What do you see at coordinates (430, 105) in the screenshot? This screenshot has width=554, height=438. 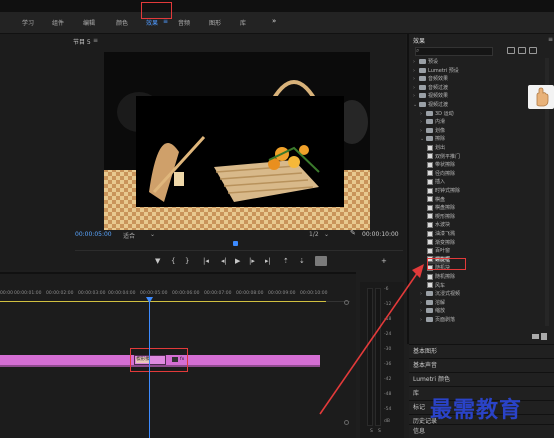 I see `effects-folder-item: ⌄ 视频过渡` at bounding box center [430, 105].